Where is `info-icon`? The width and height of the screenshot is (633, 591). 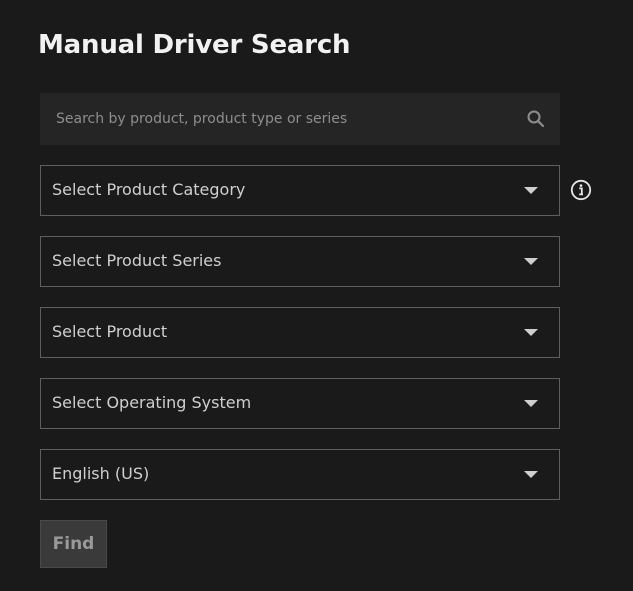
info-icon is located at coordinates (581, 190).